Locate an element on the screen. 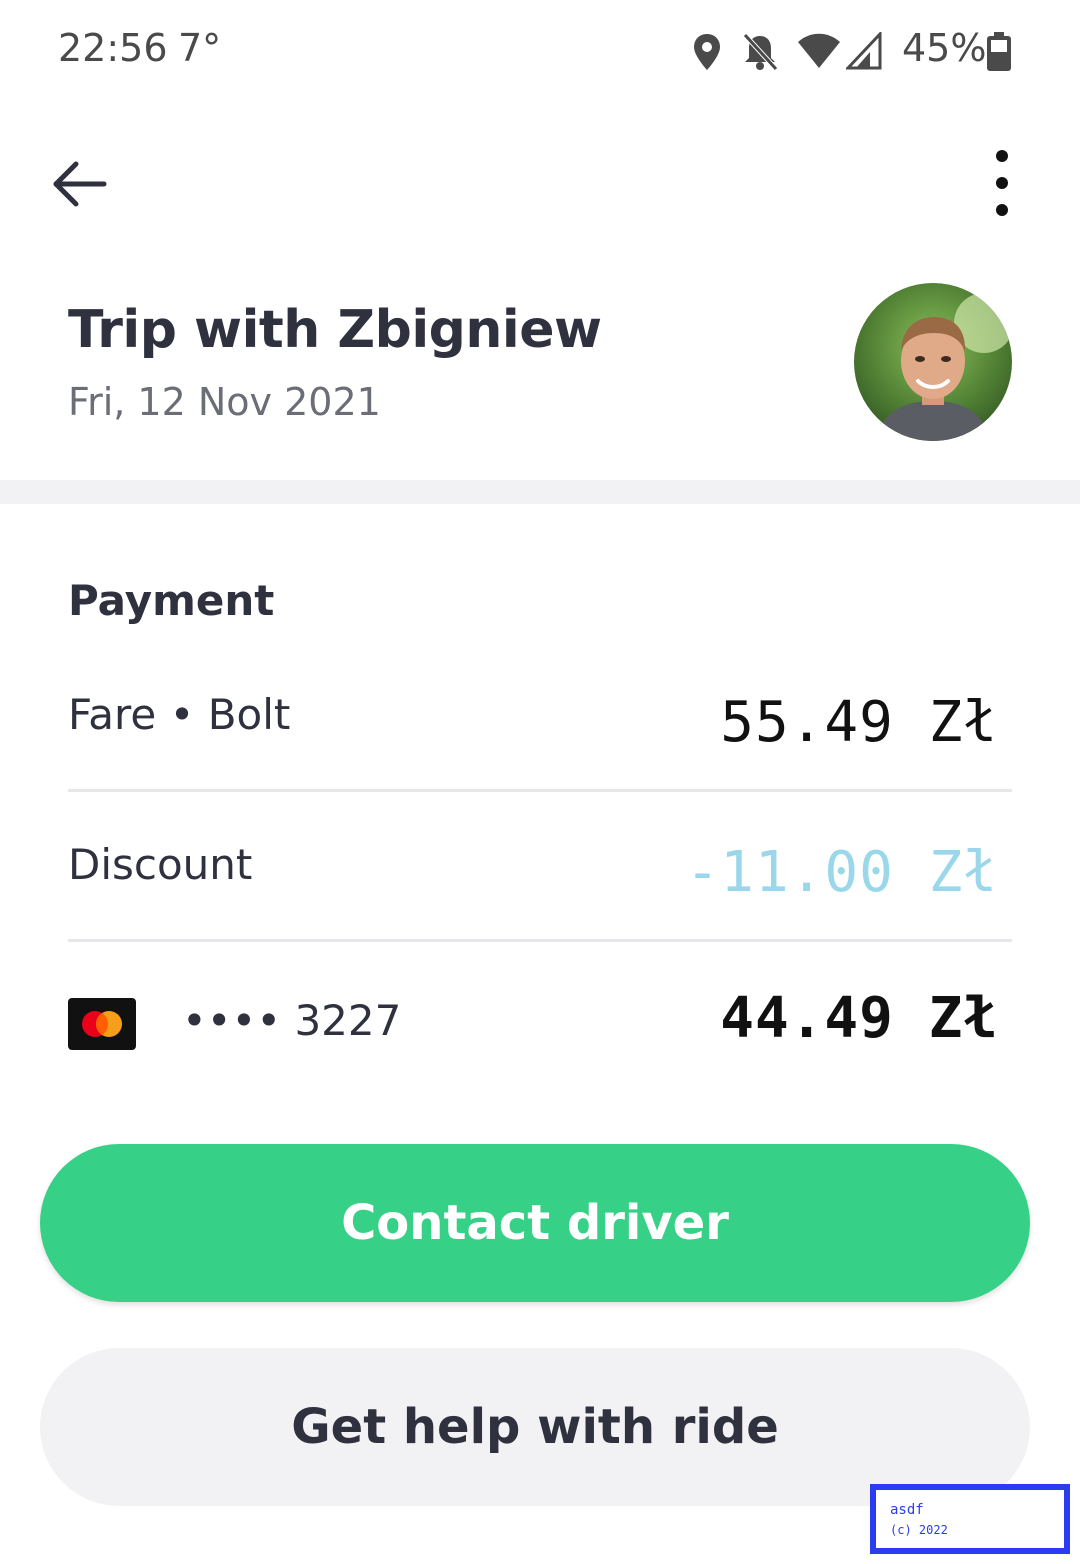 This screenshot has width=1080, height=1564. discount-amount: -11.00 Zł is located at coordinates (841, 872).